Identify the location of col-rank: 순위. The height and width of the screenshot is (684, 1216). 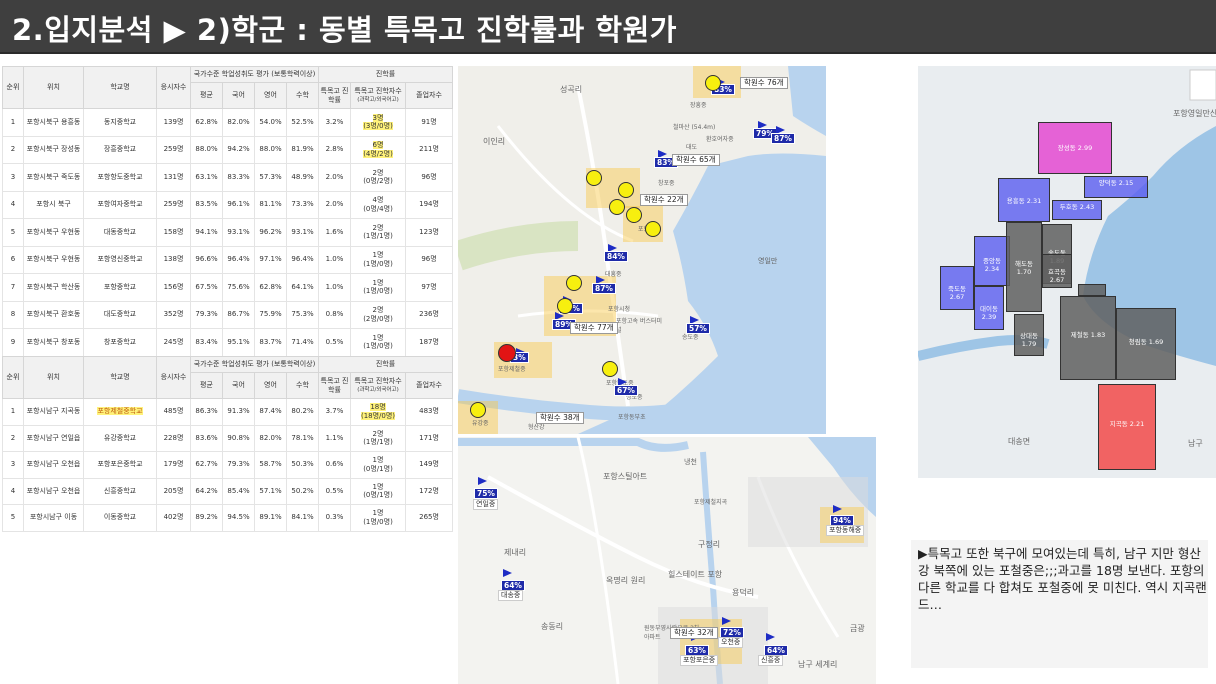
(13, 87).